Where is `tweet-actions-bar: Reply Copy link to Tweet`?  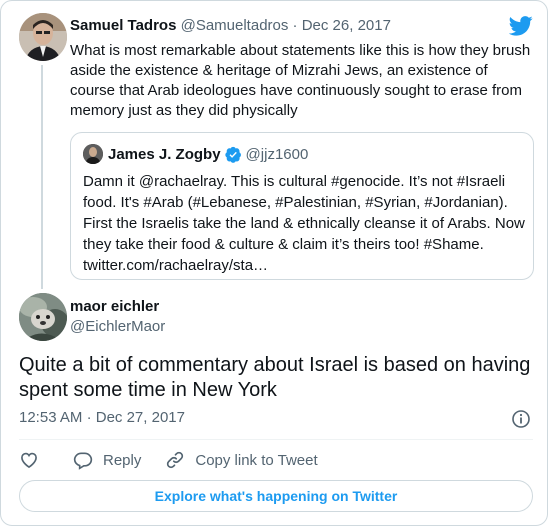
tweet-actions-bar: Reply Copy link to Tweet is located at coordinates (168, 460).